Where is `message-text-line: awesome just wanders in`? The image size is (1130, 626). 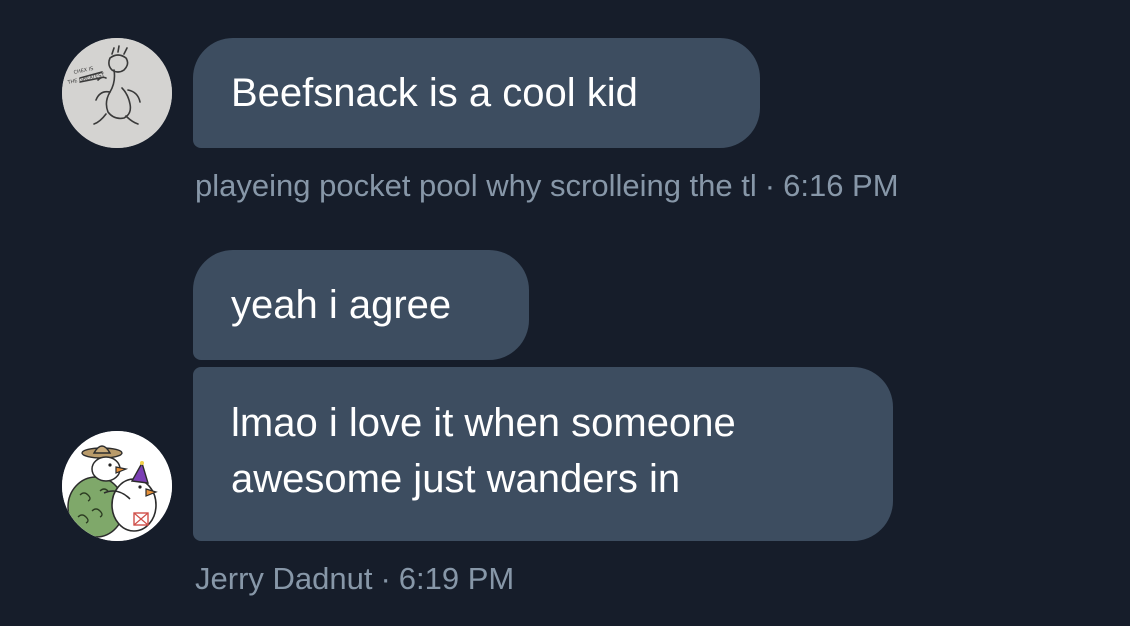 message-text-line: awesome just wanders in is located at coordinates (456, 479).